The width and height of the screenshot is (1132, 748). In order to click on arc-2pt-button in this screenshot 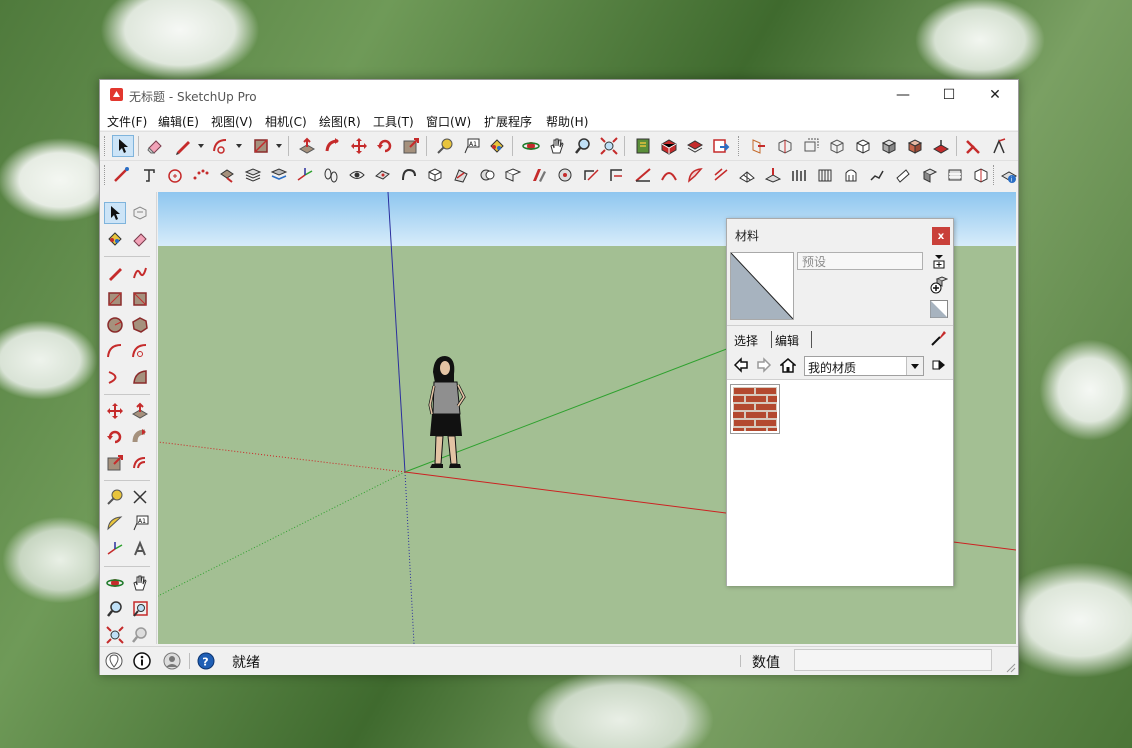, I will do `click(140, 351)`.